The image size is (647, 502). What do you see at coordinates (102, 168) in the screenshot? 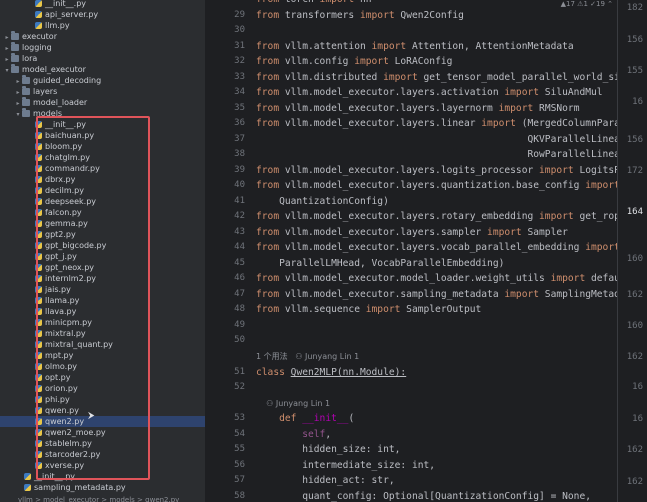
I see `tree-file: commandr.py` at bounding box center [102, 168].